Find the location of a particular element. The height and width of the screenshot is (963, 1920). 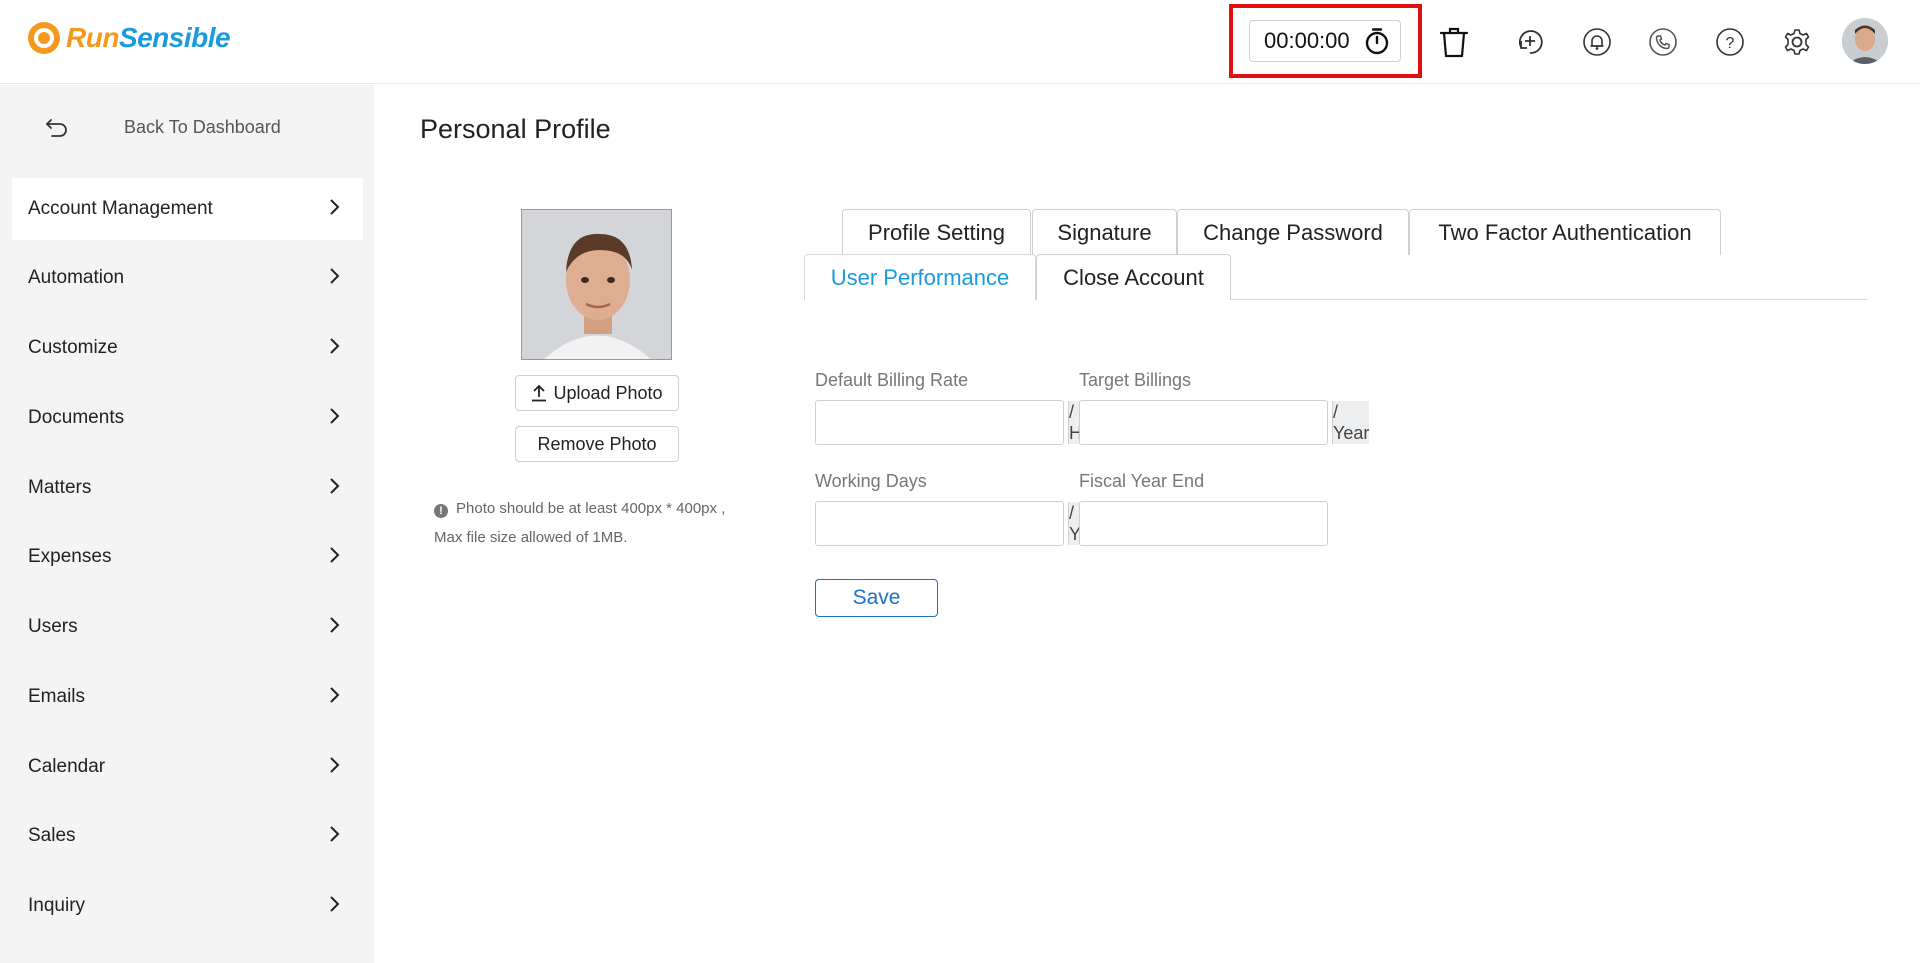

bell-icon is located at coordinates (1597, 42).